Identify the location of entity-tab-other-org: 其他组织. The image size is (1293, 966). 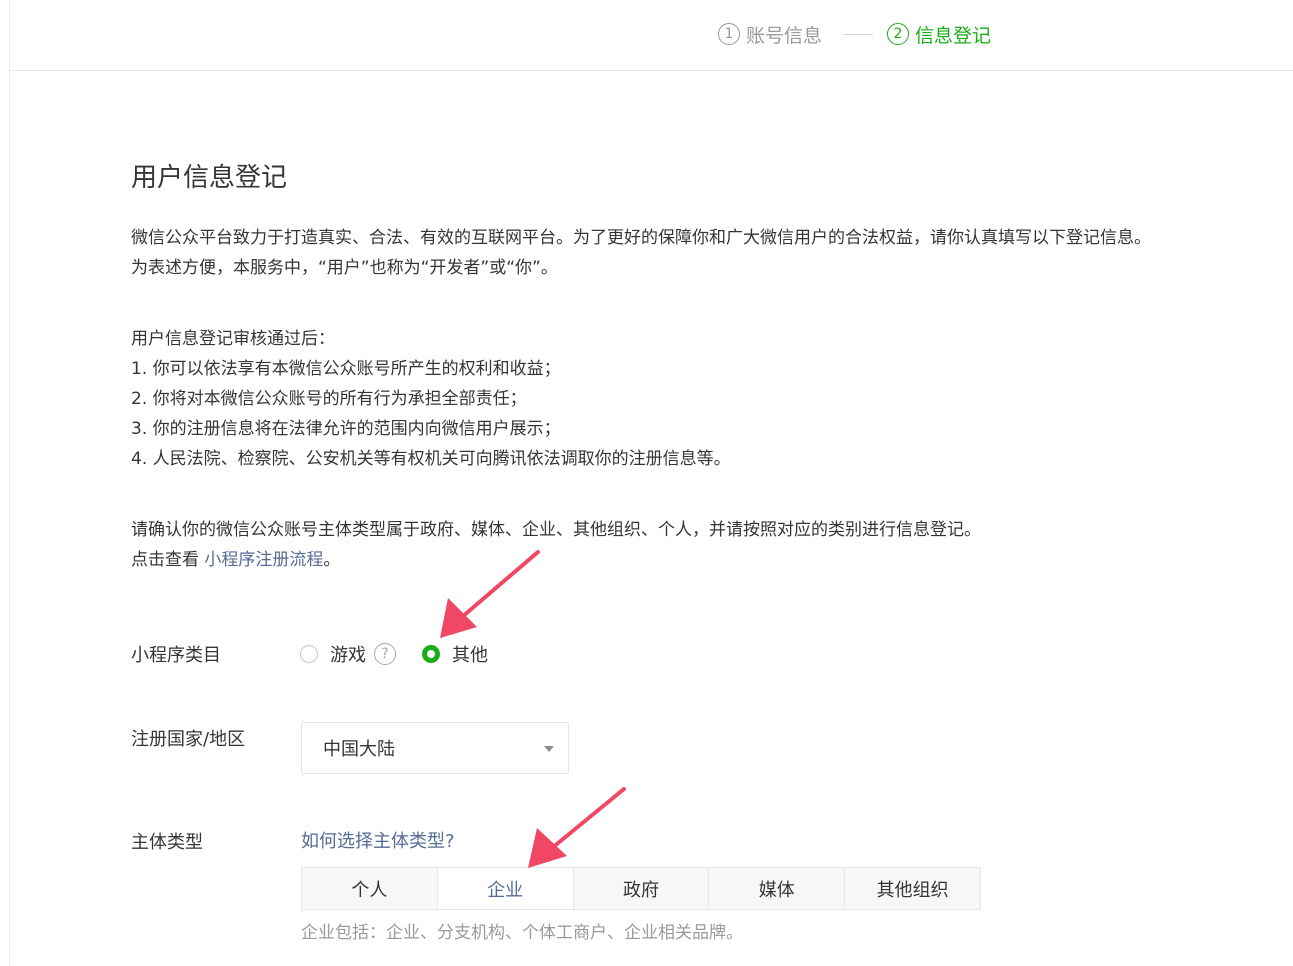
(912, 888).